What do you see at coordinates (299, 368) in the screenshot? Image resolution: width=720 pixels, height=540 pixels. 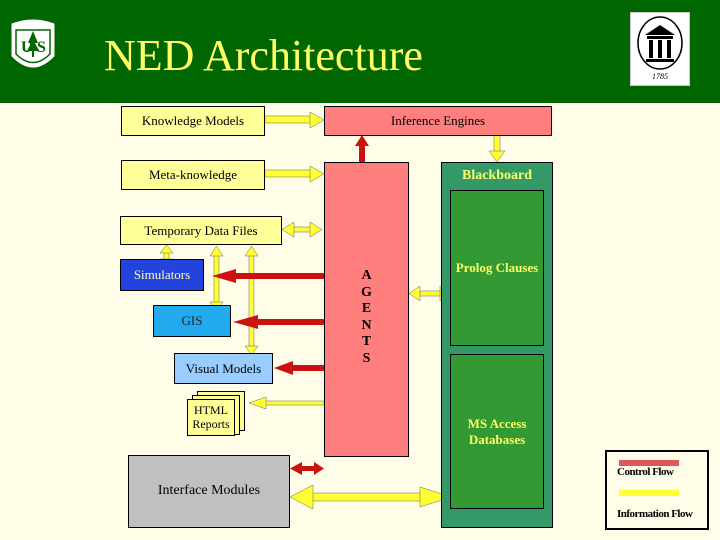 I see `arrow-agents-to-visual` at bounding box center [299, 368].